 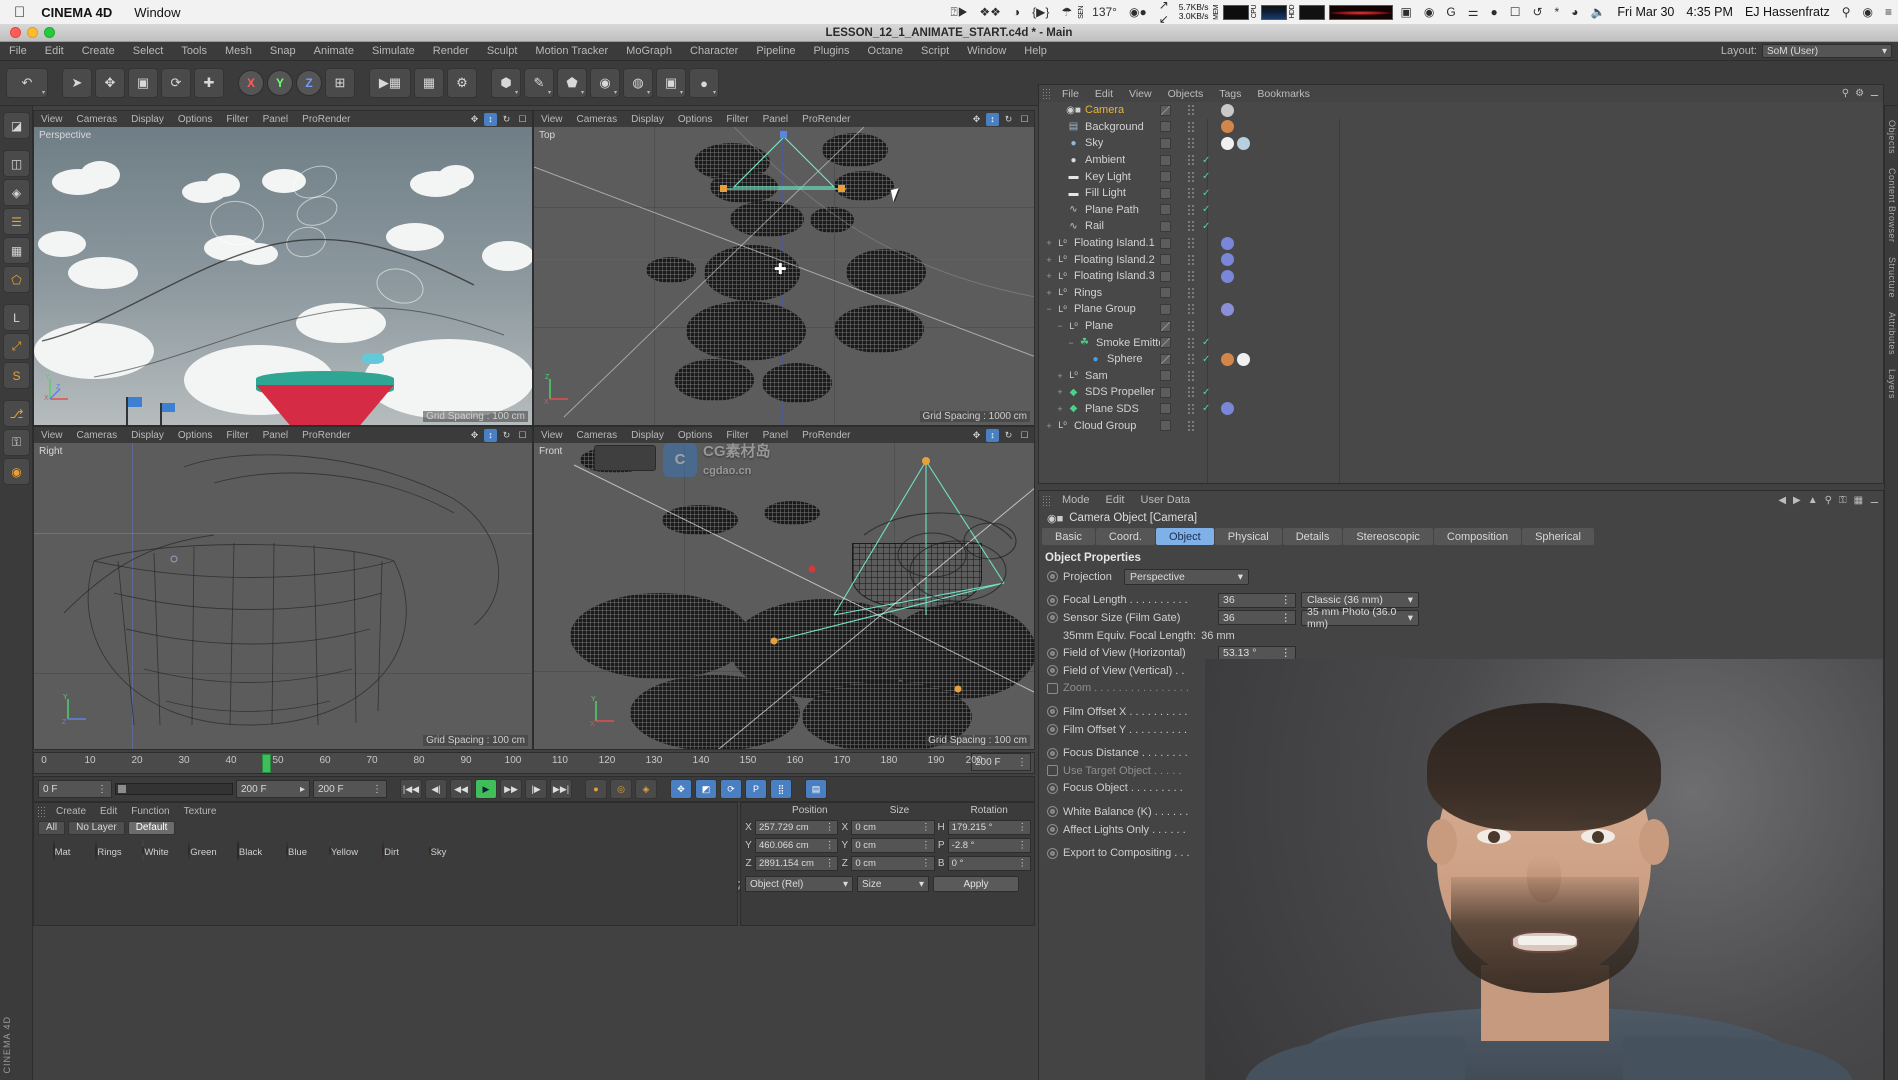 What do you see at coordinates (486, 789) in the screenshot?
I see `play-button: ▶` at bounding box center [486, 789].